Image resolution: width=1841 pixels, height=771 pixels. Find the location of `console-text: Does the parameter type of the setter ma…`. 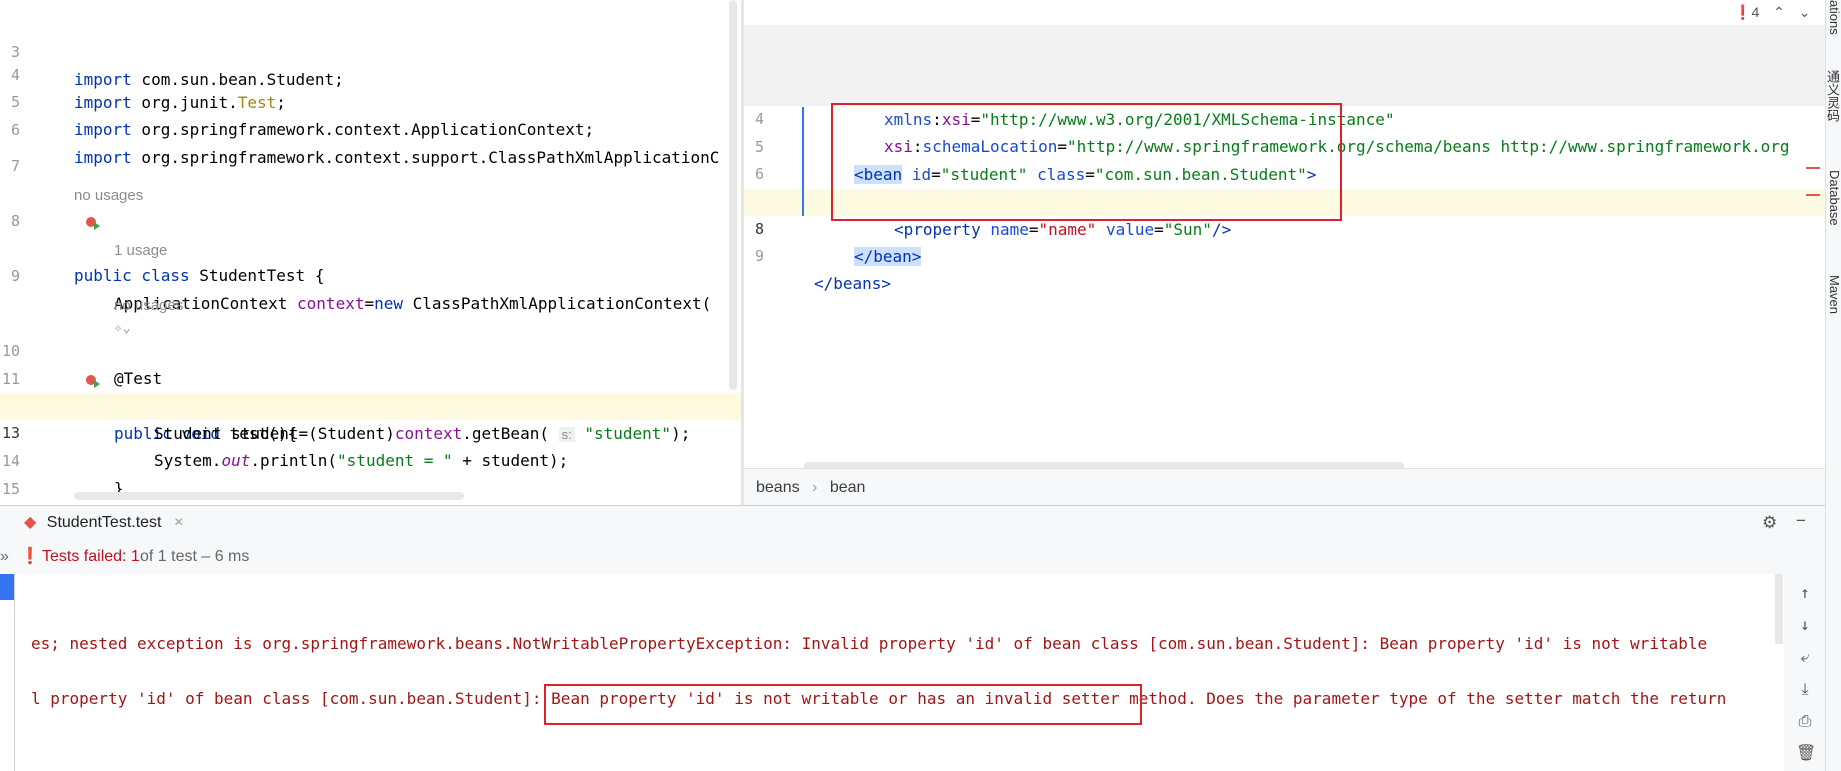

console-text: Does the parameter type of the setter ma… is located at coordinates (1461, 698).